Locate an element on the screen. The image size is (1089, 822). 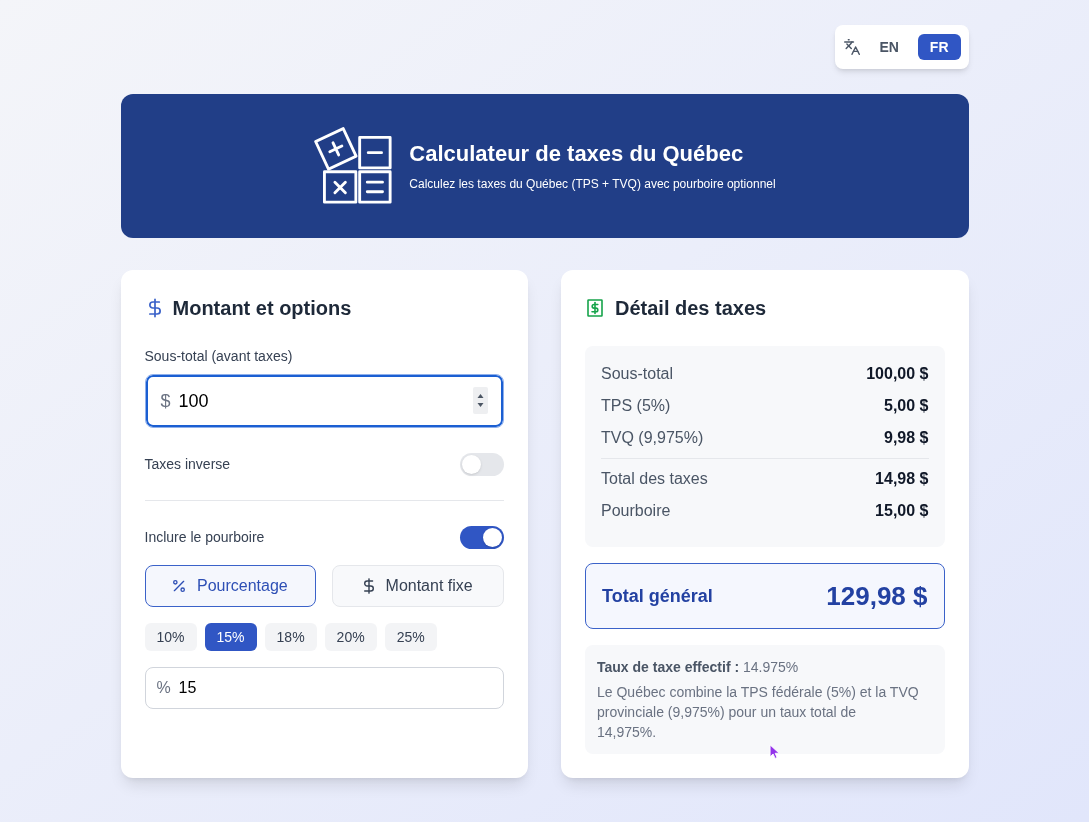
grand-total-amount: 129,98 $ is located at coordinates (877, 596).